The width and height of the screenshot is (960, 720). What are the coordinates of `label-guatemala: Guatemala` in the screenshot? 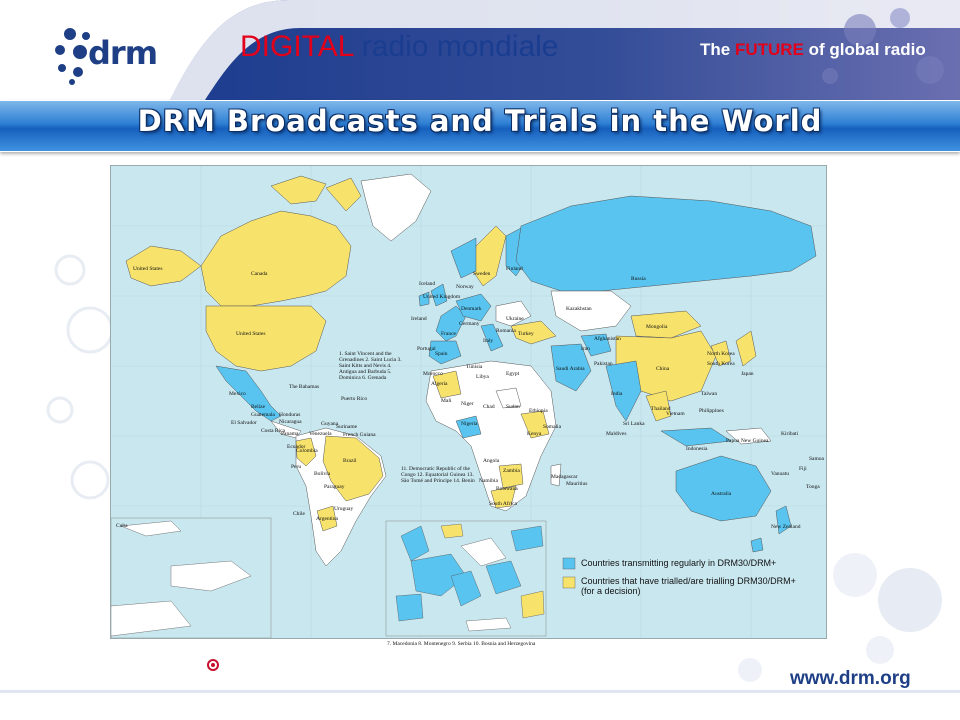 It's located at (263, 415).